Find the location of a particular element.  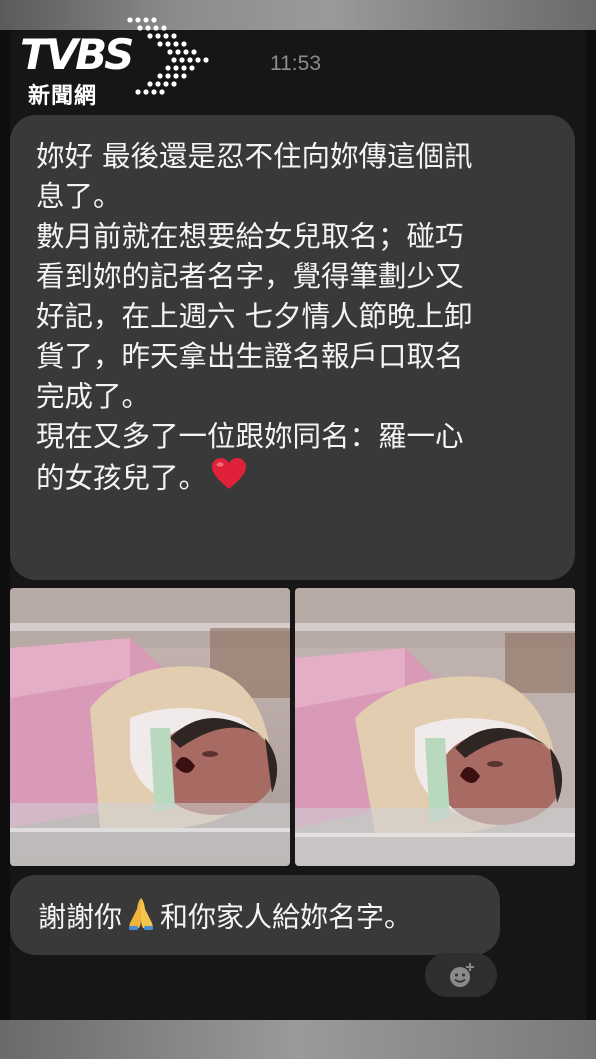

message-bubble: 謝謝你 和你家人給妳名字。 is located at coordinates (255, 915).